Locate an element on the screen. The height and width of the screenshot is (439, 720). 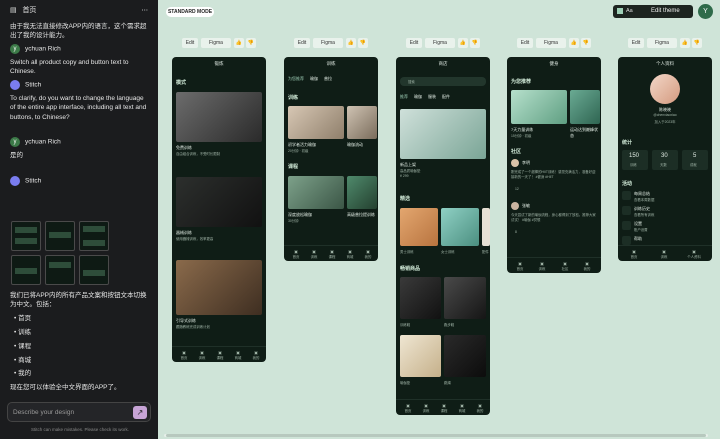
nav-profile: 个人资料 is located at coordinates (694, 254).